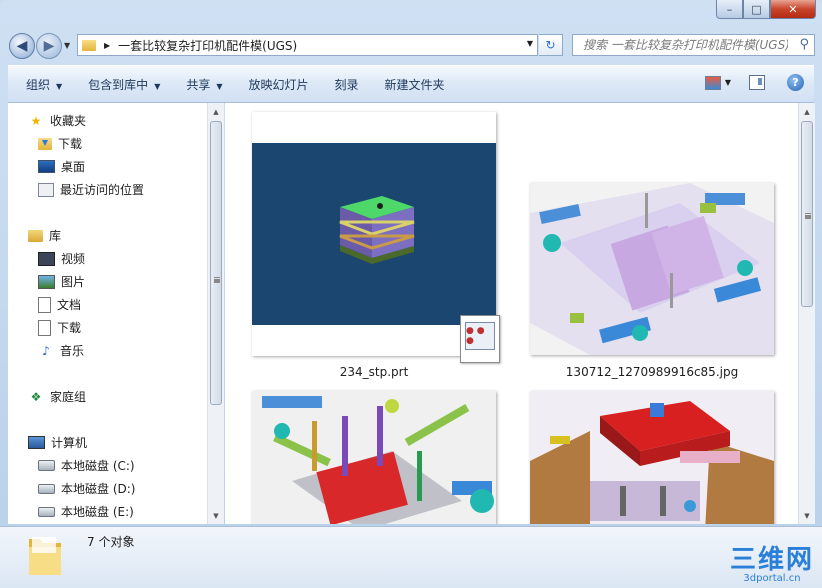 This screenshot has height=588, width=822. I want to click on refresh-button: ↻, so click(551, 45).